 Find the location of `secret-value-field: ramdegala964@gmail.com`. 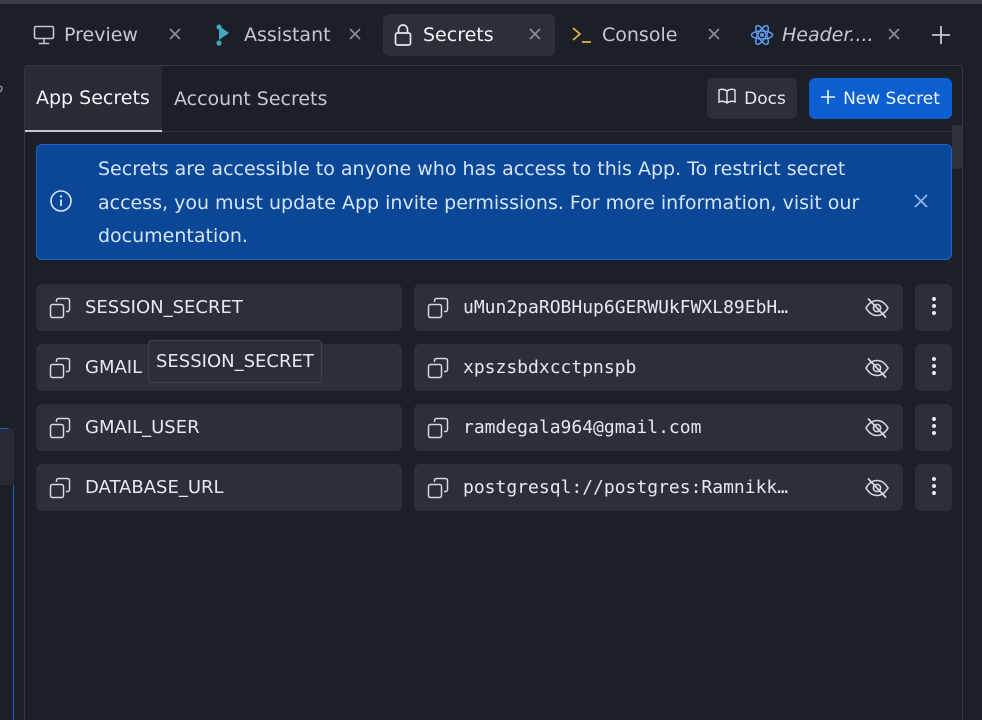

secret-value-field: ramdegala964@gmail.com is located at coordinates (658, 427).